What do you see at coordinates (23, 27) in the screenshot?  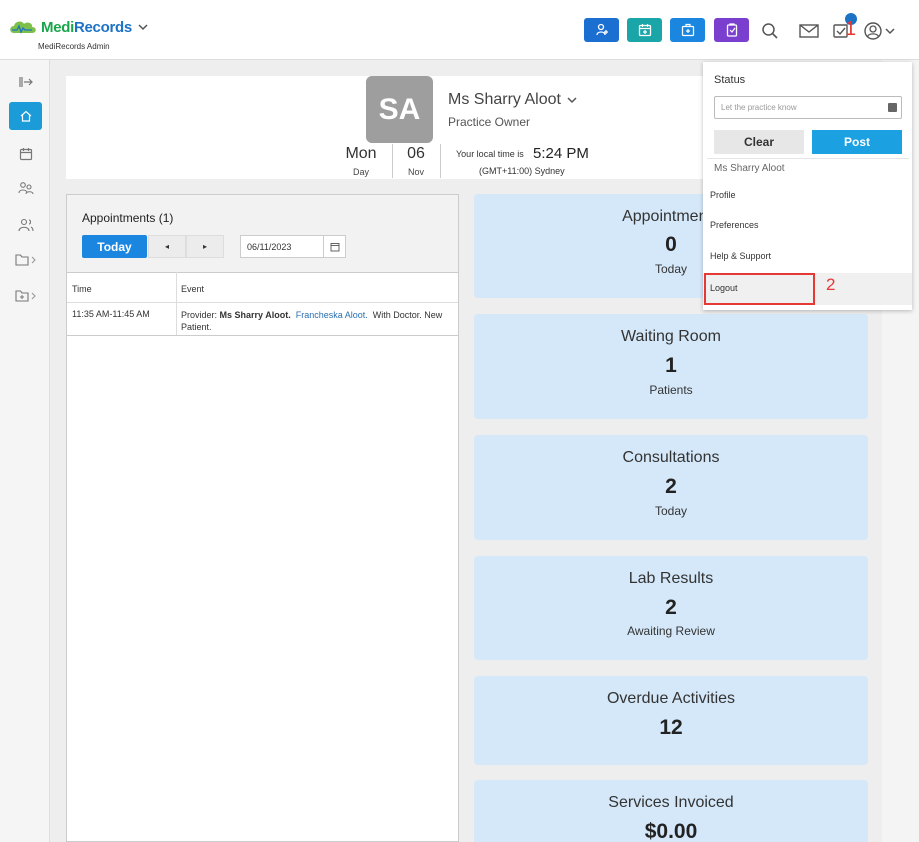 I see `cloud-logo-icon` at bounding box center [23, 27].